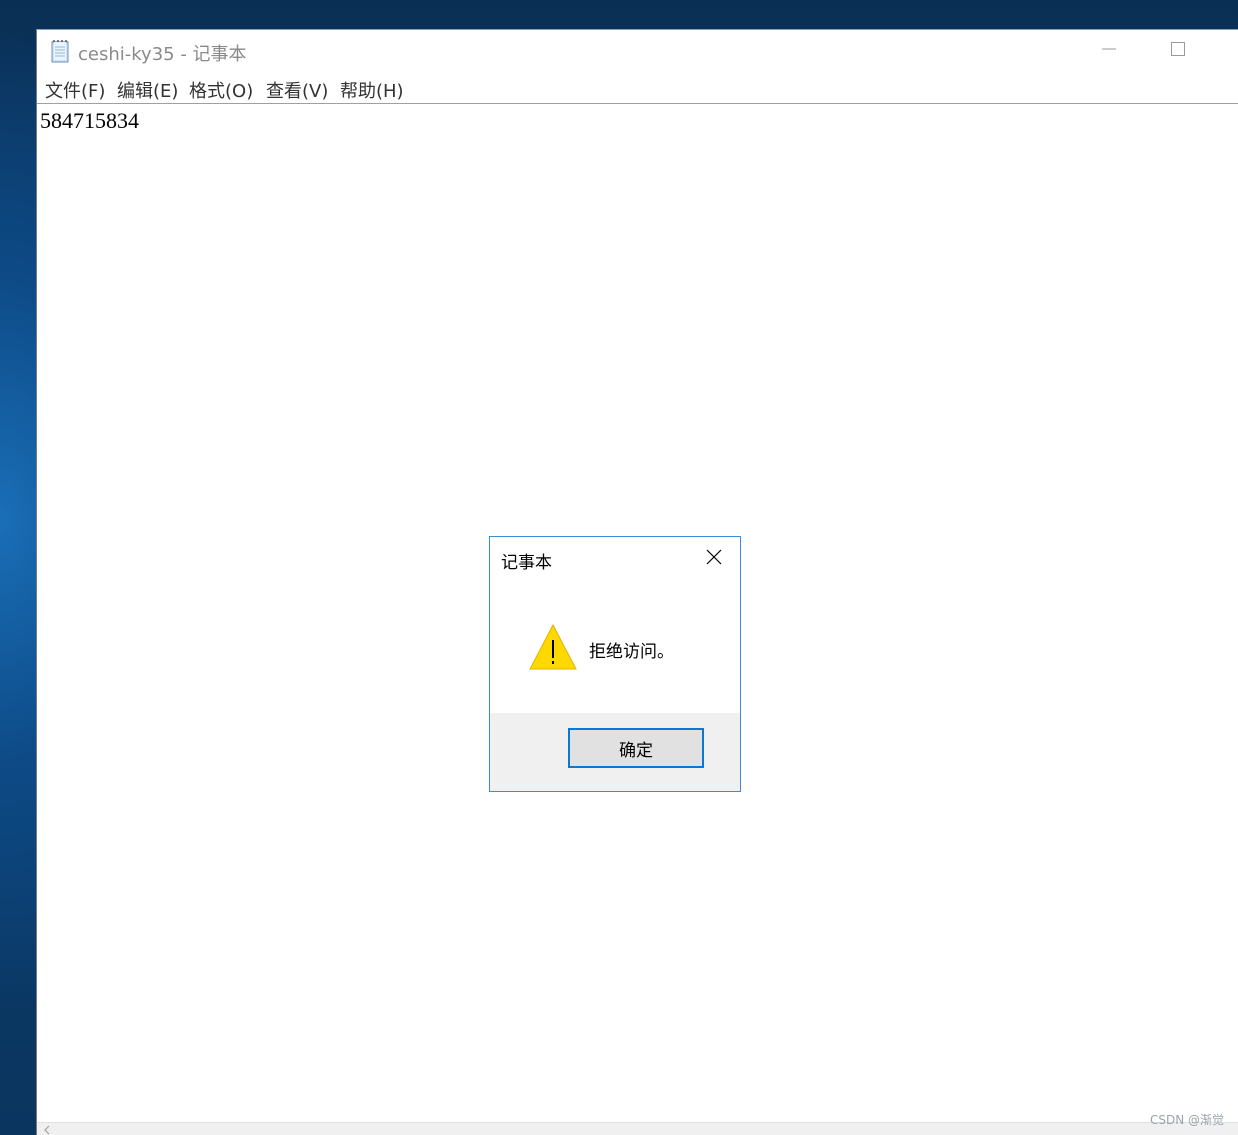  I want to click on menu-file: 文件(F), so click(75, 90).